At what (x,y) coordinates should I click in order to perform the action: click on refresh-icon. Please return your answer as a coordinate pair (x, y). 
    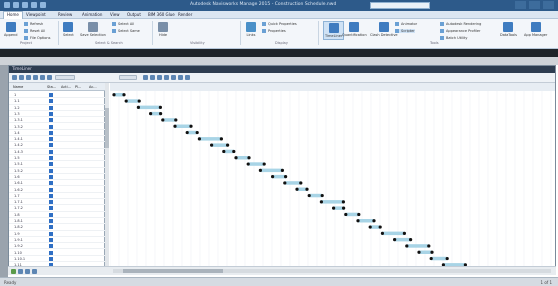
    Looking at the image, I should click on (27, 271).